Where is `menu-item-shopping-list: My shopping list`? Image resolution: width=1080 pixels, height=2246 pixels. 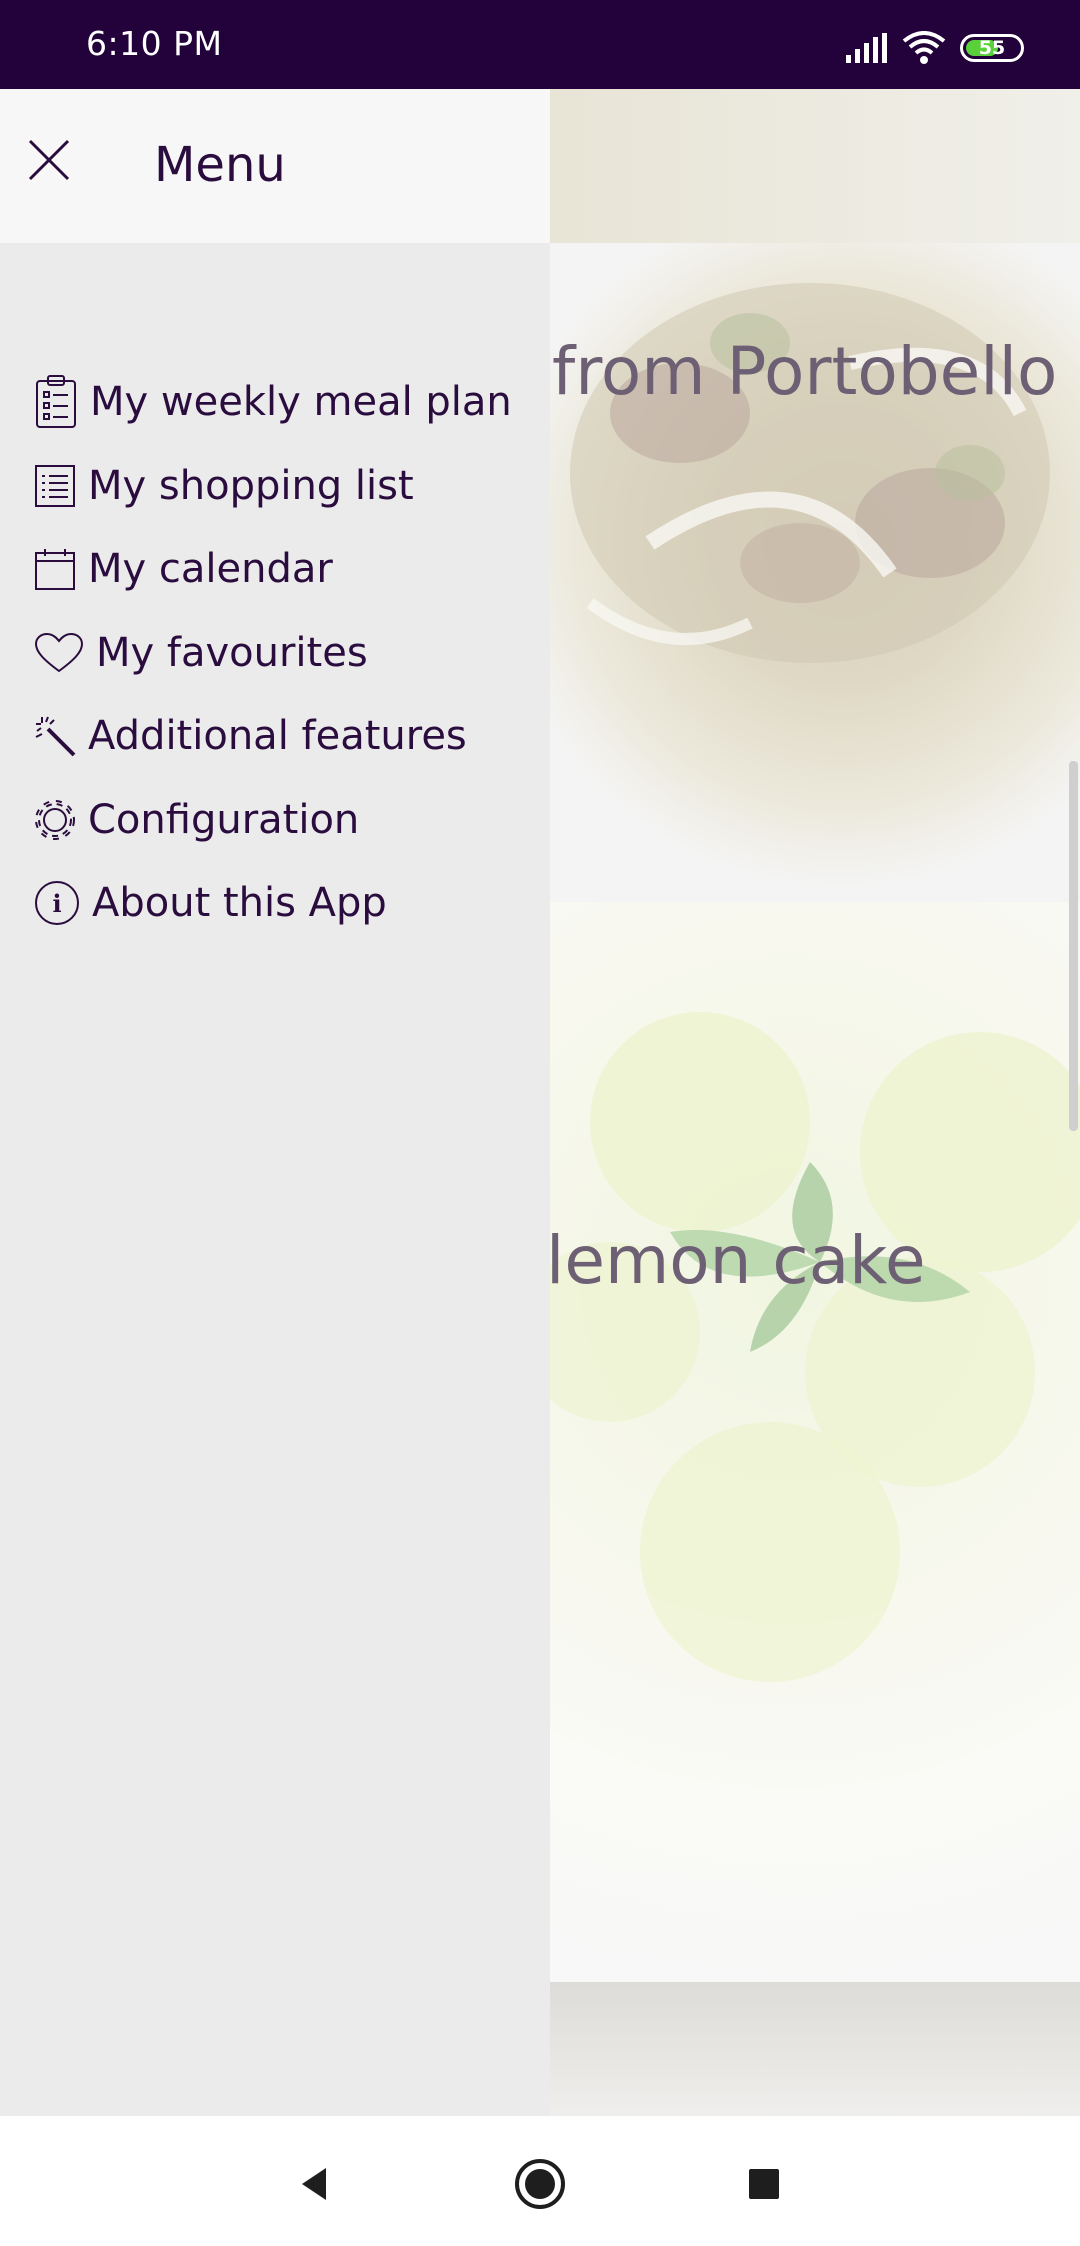 menu-item-shopping-list: My shopping list is located at coordinates (224, 486).